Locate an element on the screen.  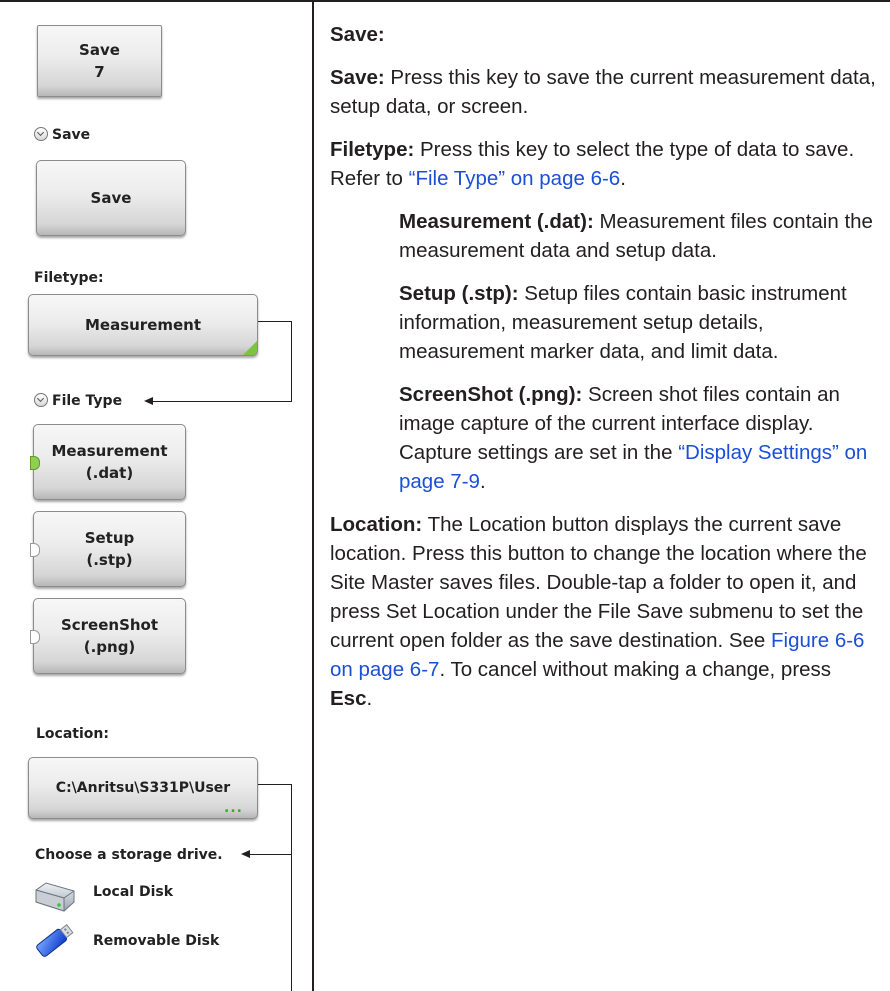
location-label: Location: is located at coordinates (72, 734).